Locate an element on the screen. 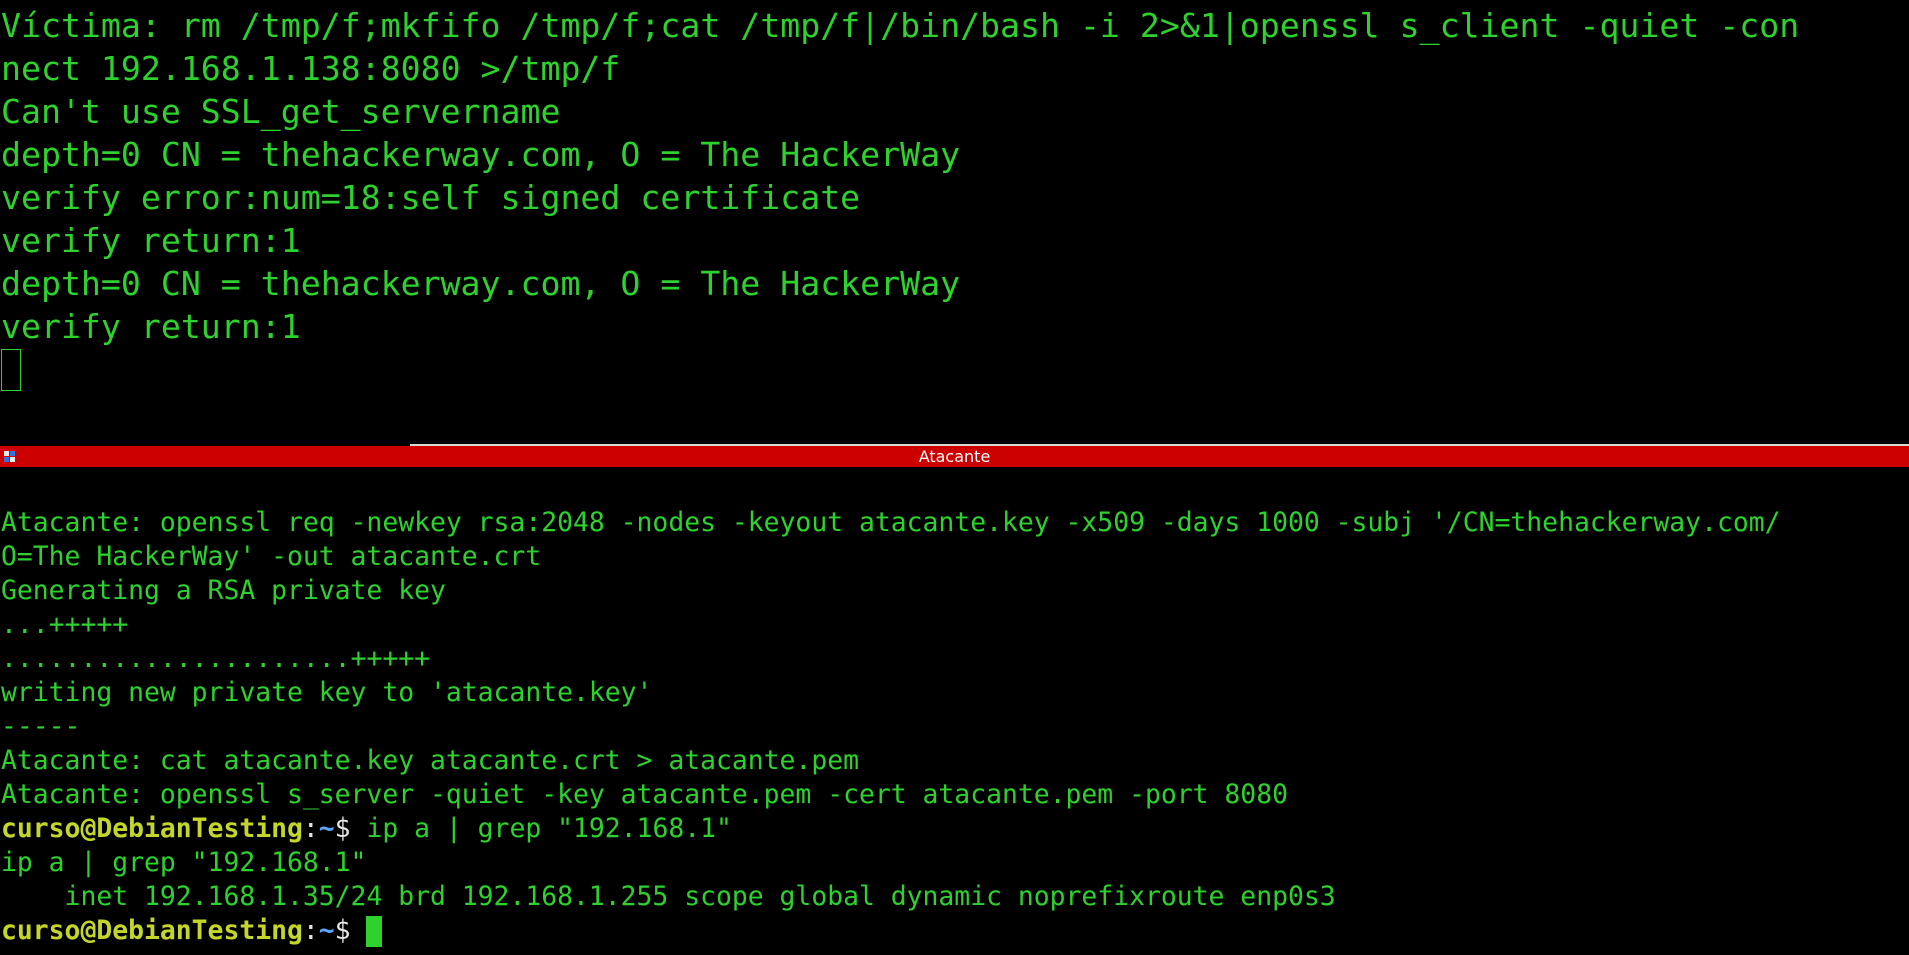 The image size is (1909, 955). active-cursor is located at coordinates (374, 931).